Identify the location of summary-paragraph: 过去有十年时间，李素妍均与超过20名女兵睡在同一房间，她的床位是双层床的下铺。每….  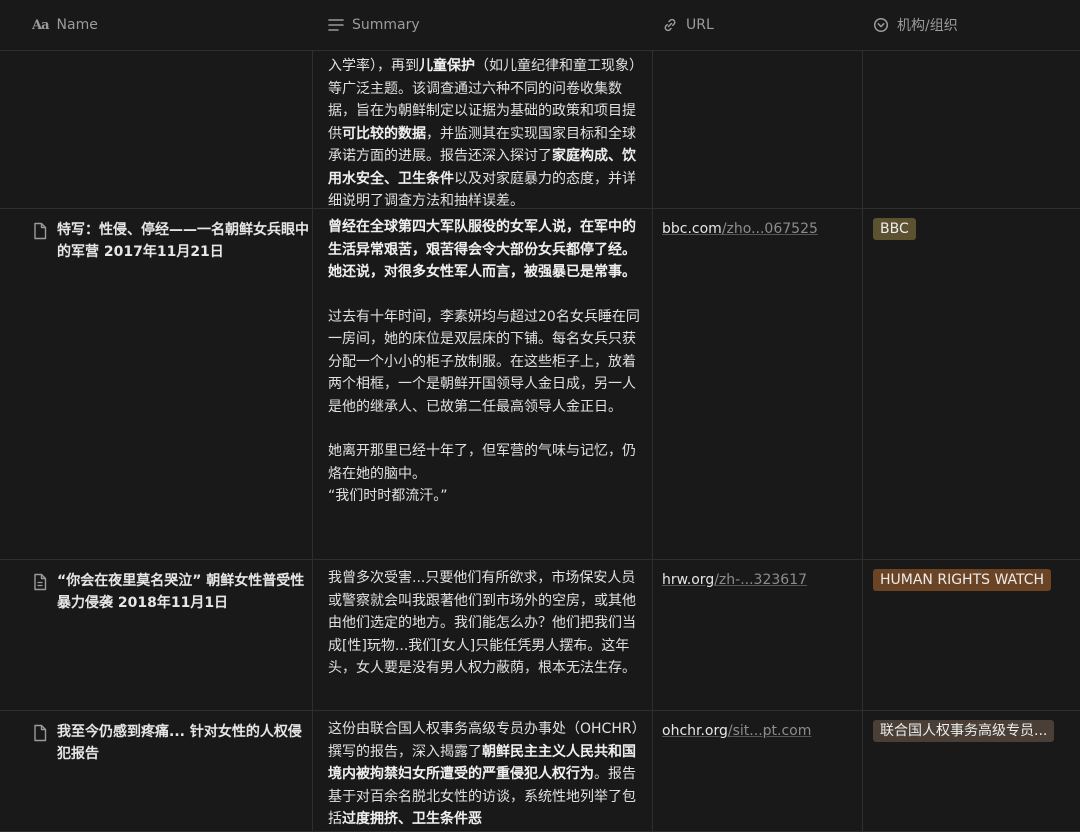
(487, 362).